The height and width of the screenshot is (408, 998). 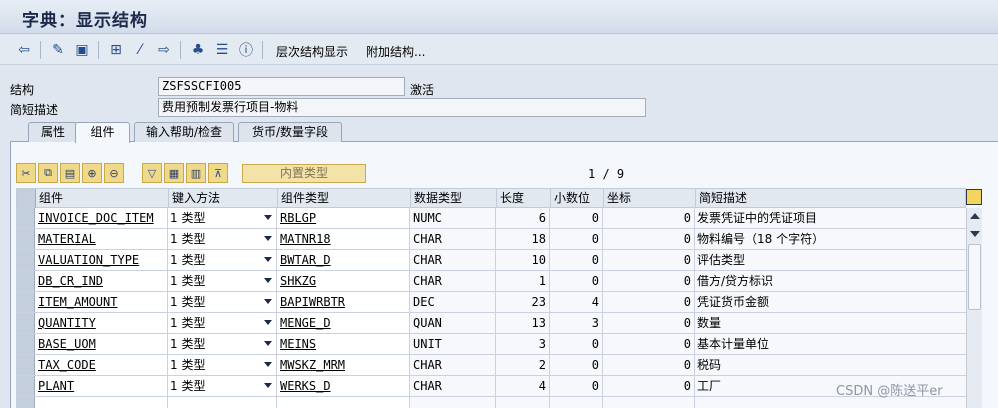 I want to click on scroll-up-icon, so click(x=975, y=216).